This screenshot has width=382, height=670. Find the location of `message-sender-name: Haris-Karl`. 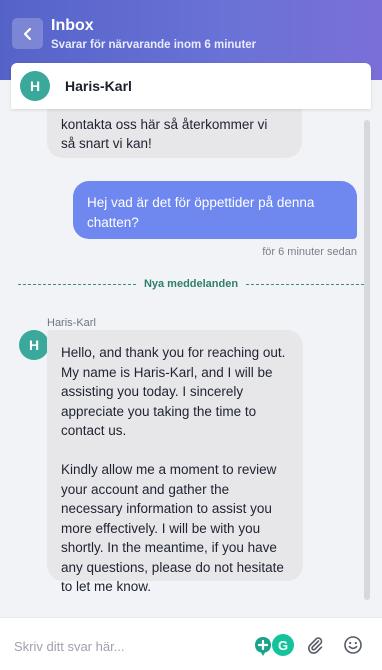

message-sender-name: Haris-Karl is located at coordinates (71, 323).